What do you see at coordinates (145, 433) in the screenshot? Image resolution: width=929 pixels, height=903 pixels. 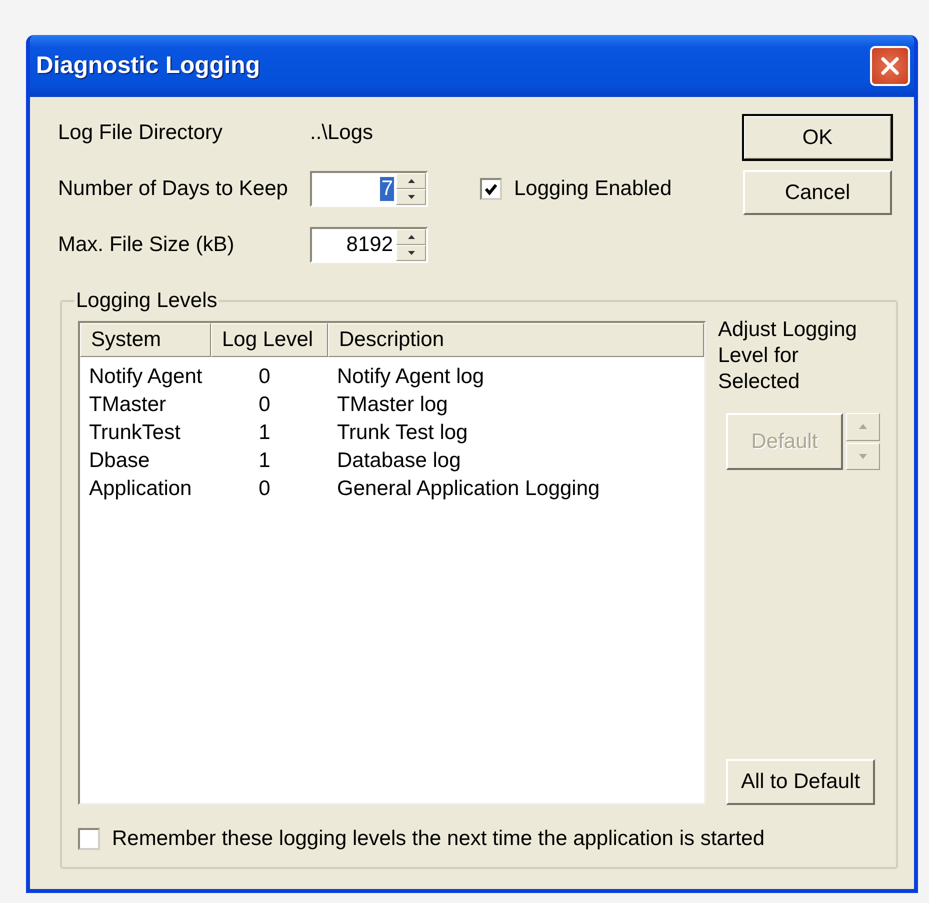 I see `table-cell: TrunkTest` at bounding box center [145, 433].